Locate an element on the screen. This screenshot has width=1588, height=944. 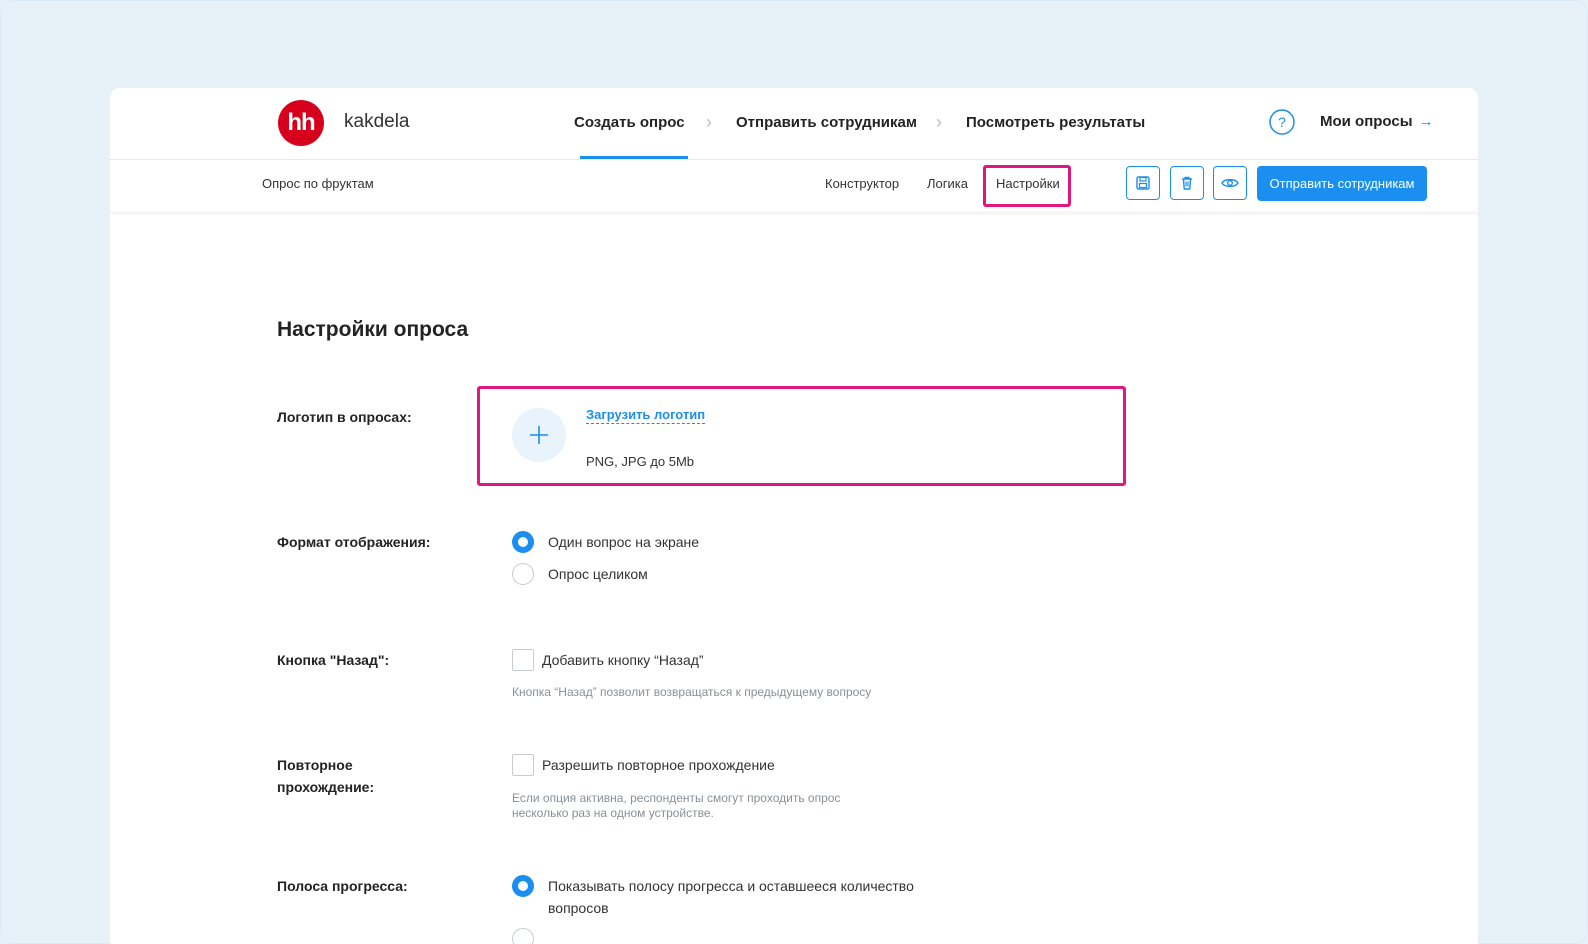
upload-logo-link: Загрузить логотип is located at coordinates (646, 415).